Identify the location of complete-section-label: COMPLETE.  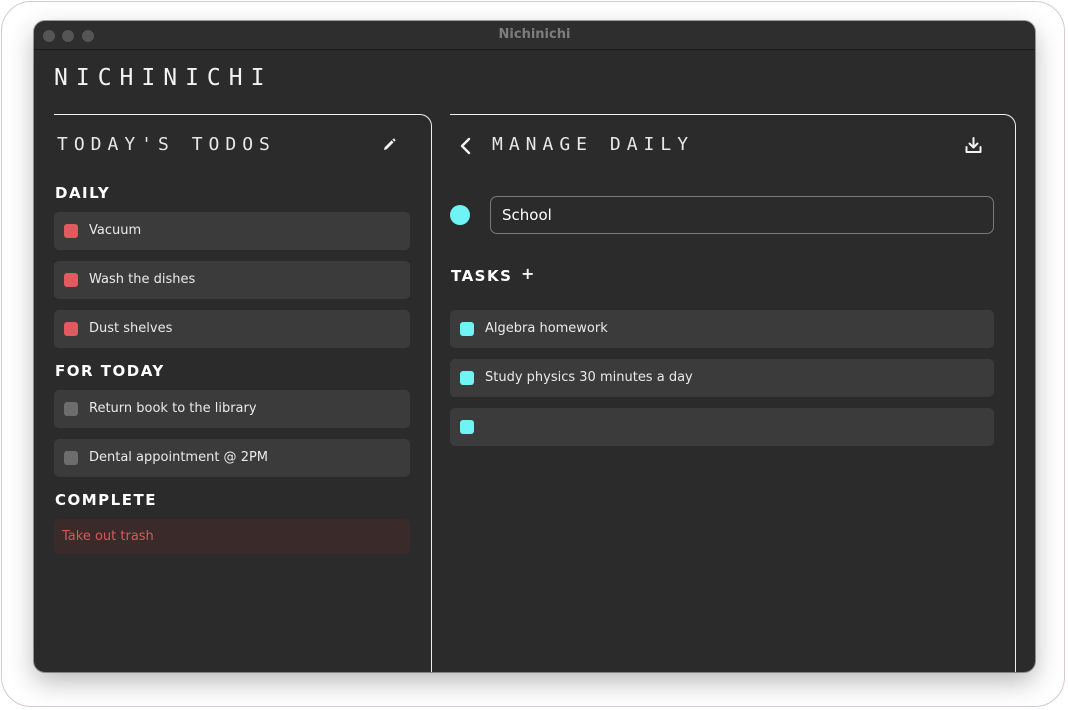
(106, 500).